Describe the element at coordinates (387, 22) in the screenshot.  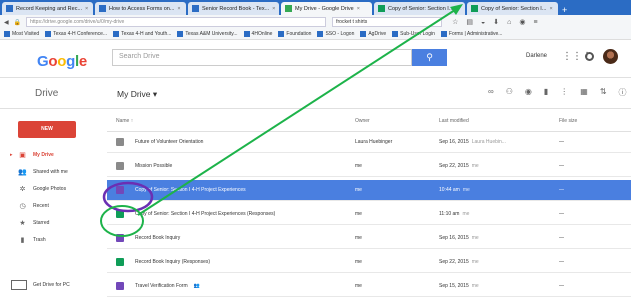
I see `browser-search-input: frocket t shirts` at that location.